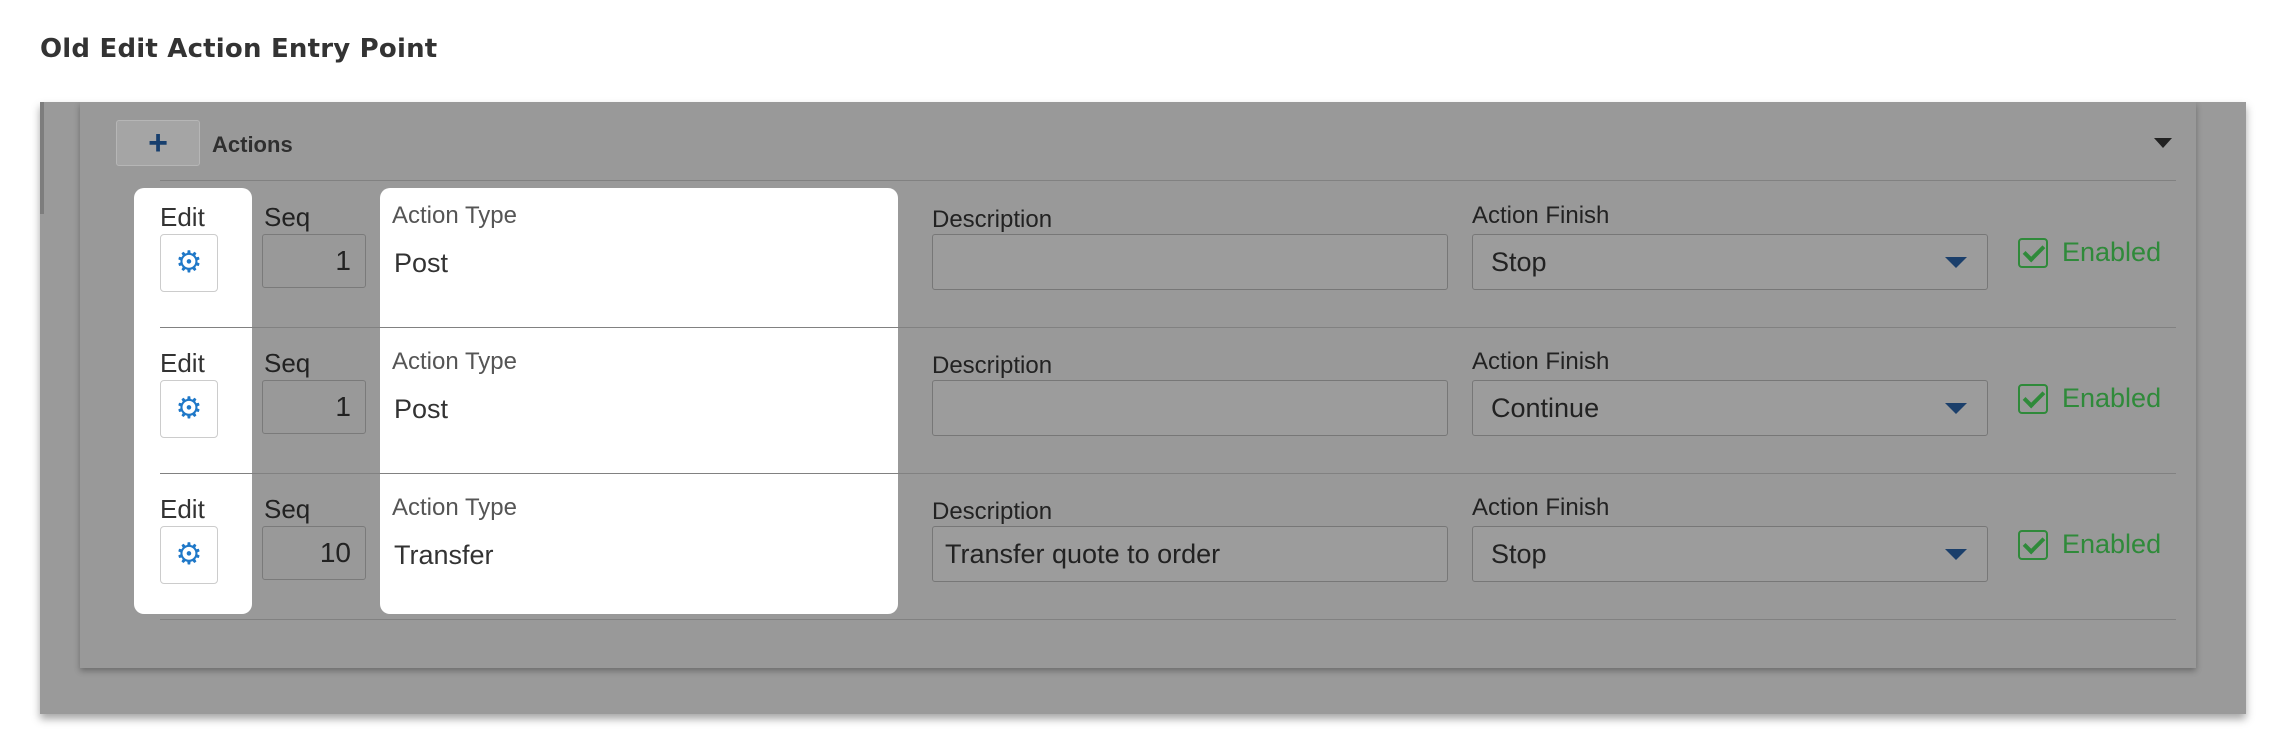  Describe the element at coordinates (1138, 141) in the screenshot. I see `actions-header: + Actions` at that location.